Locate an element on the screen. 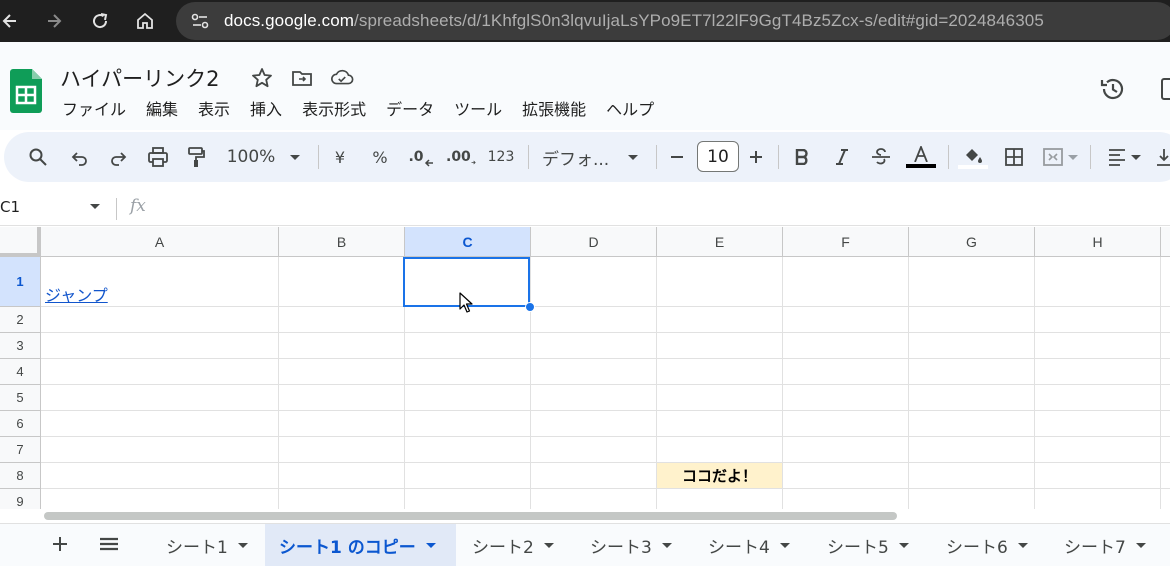  bold-icon is located at coordinates (802, 157).